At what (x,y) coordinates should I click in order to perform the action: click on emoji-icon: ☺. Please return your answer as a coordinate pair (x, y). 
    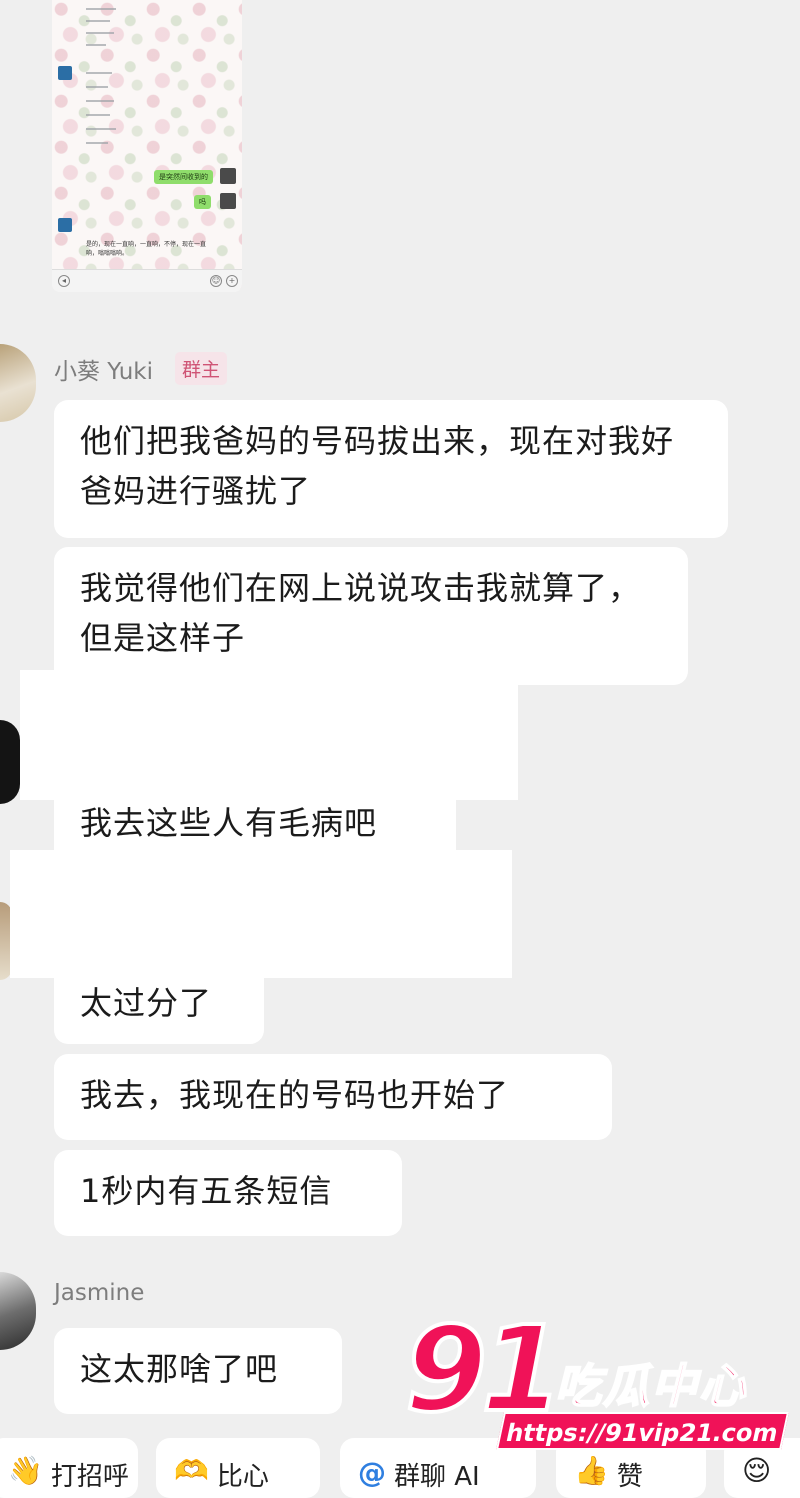
    Looking at the image, I should click on (216, 281).